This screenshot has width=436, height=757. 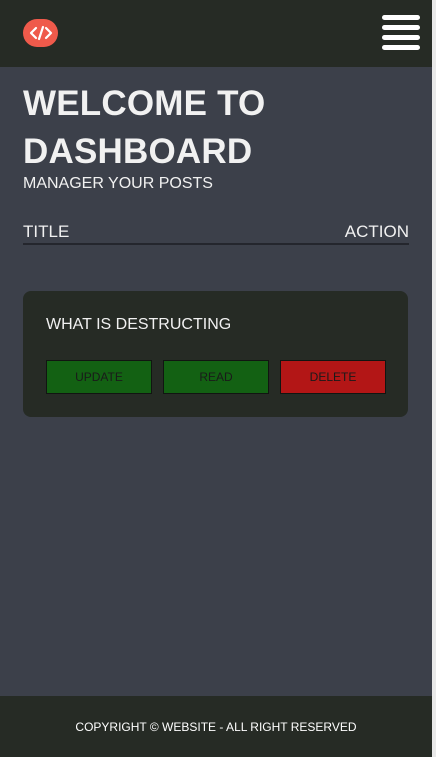 I want to click on copyright-text: COPYRIGHT © WEBSITE - ALL RIGHT RESERVED, so click(x=216, y=726).